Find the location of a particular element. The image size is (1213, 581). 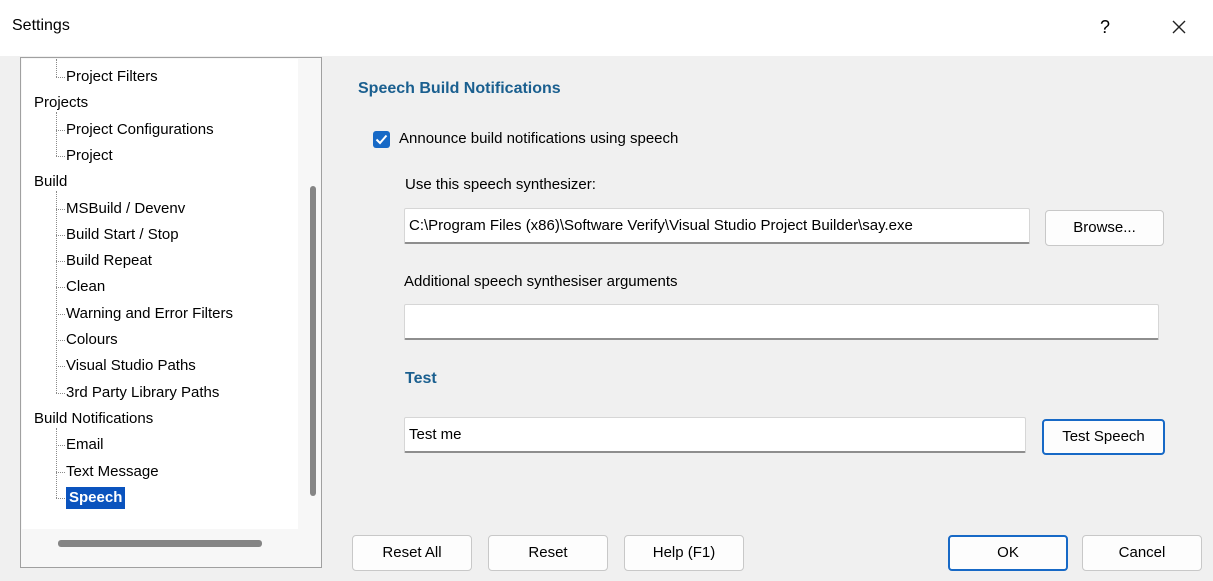

tree-item: Build Notifications is located at coordinates (93, 419).